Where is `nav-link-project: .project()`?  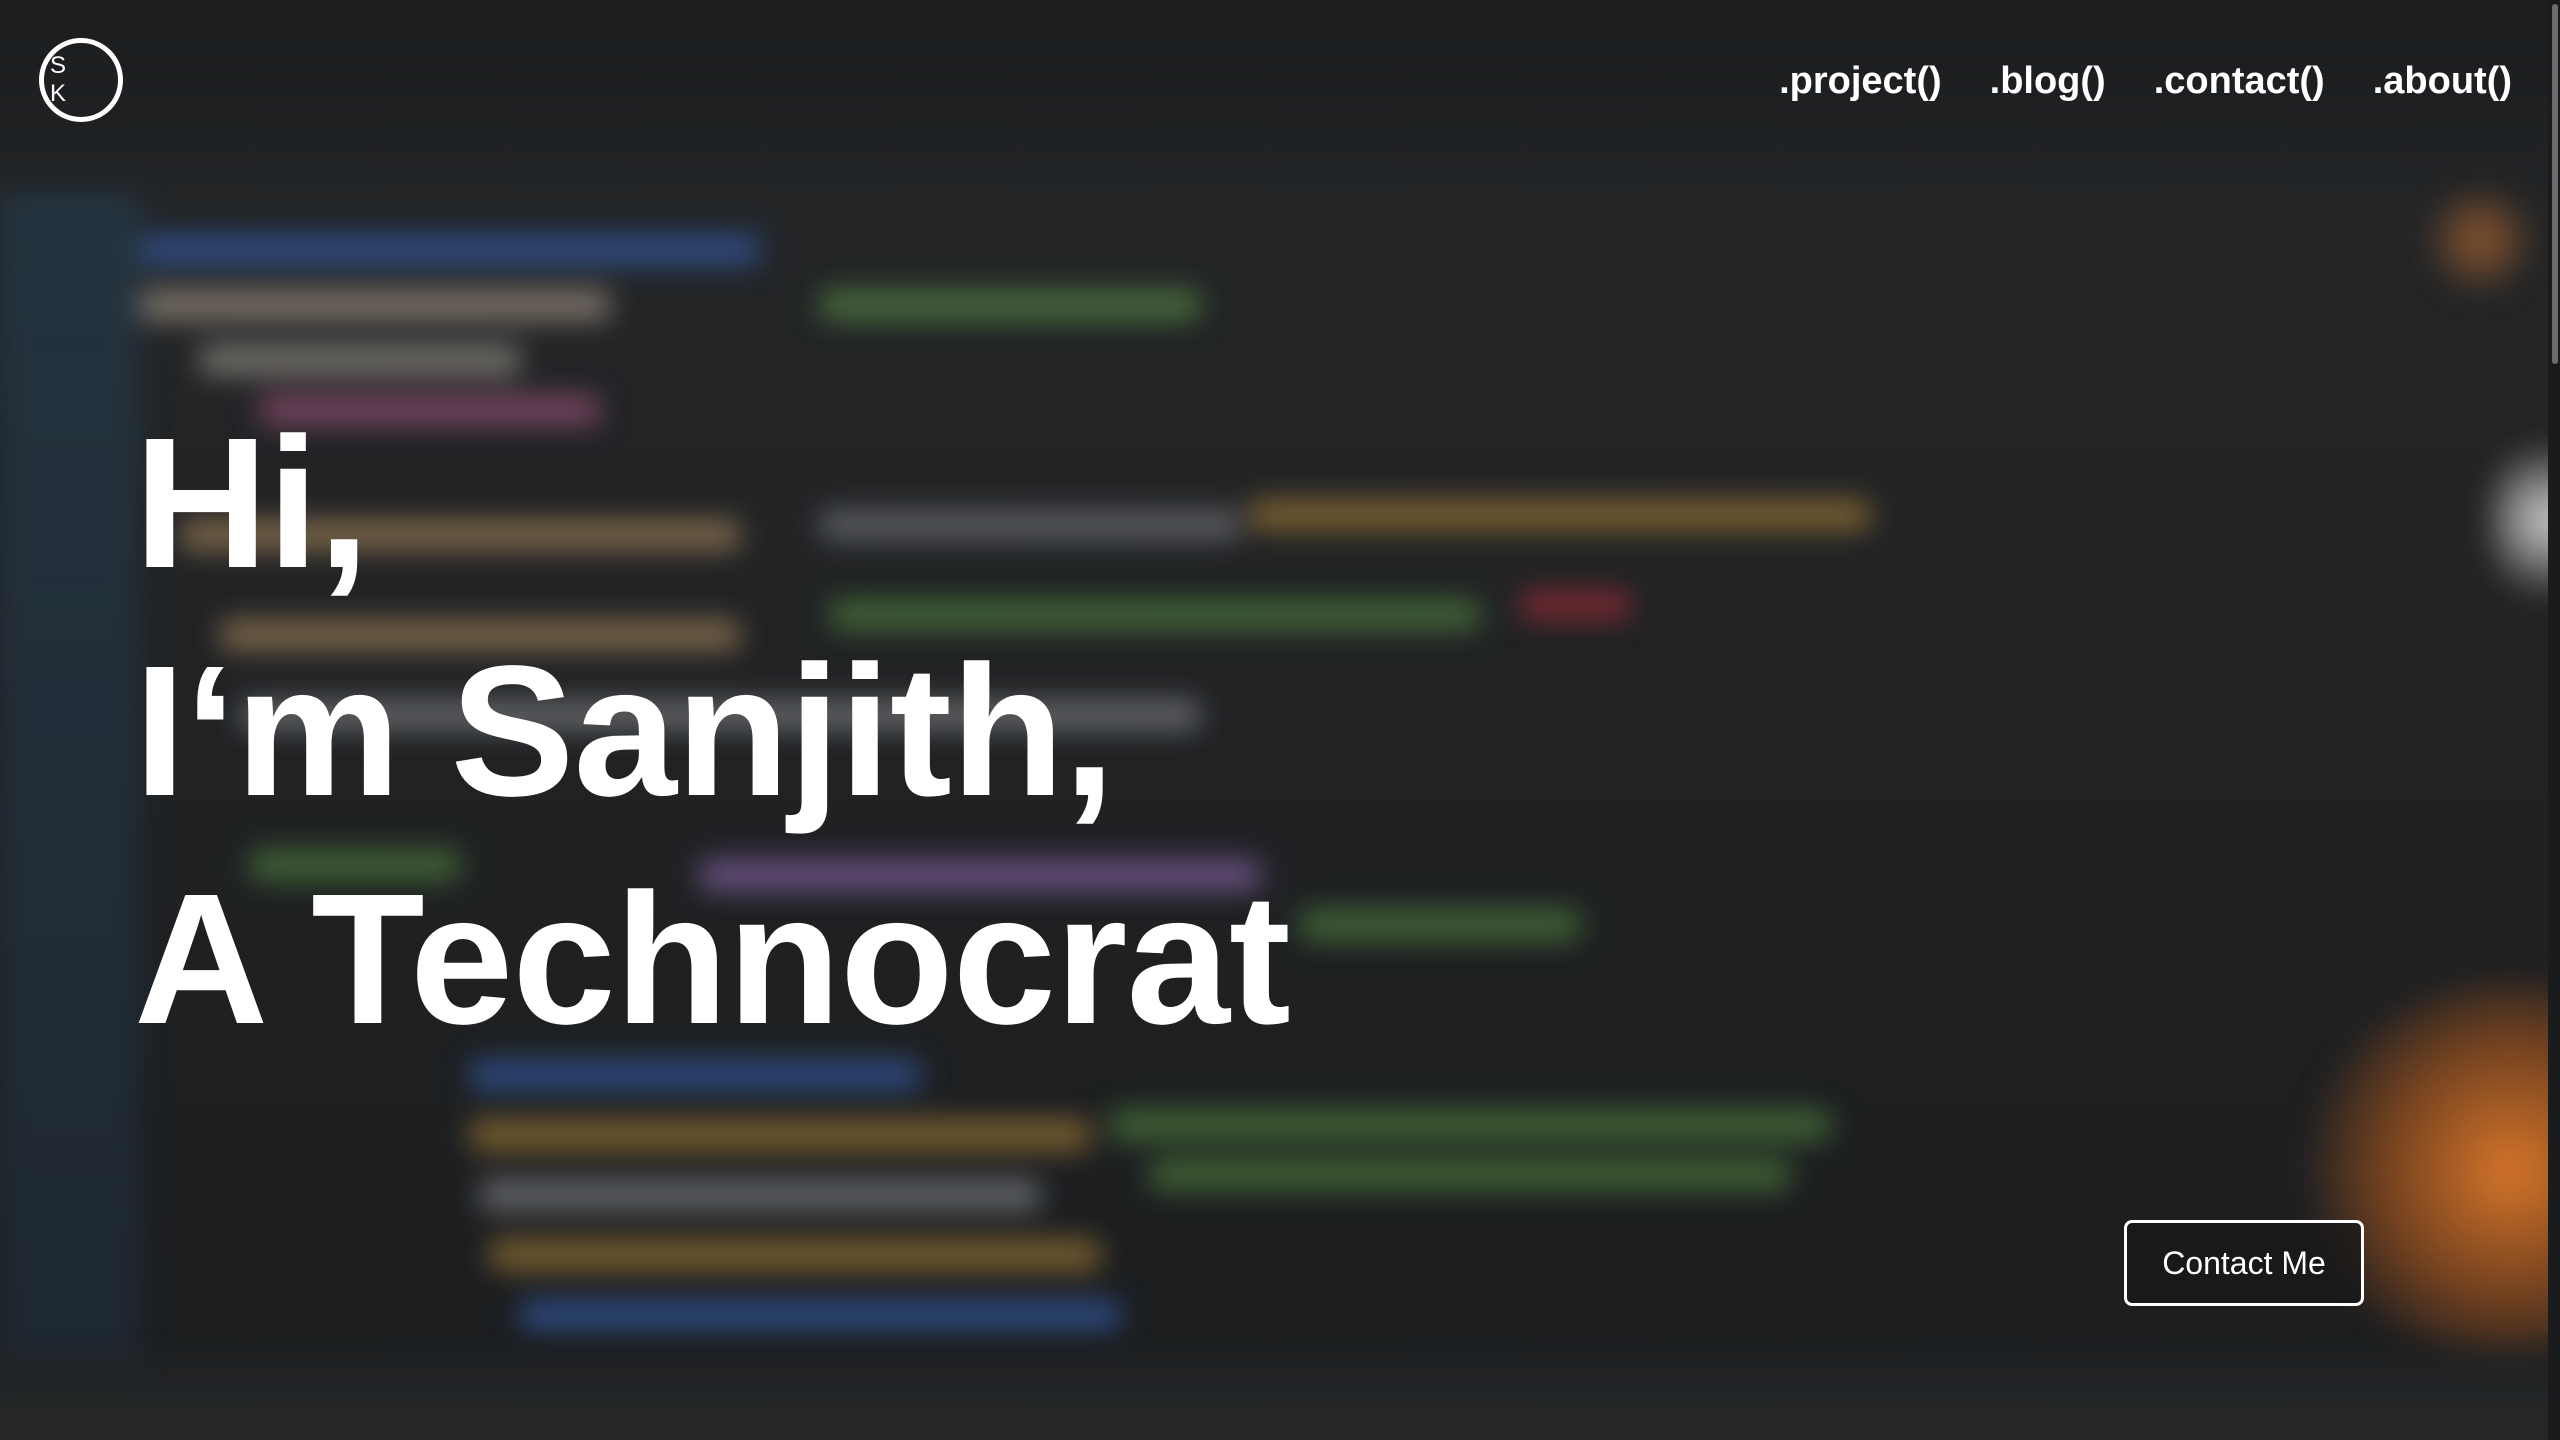 nav-link-project: .project() is located at coordinates (1860, 81).